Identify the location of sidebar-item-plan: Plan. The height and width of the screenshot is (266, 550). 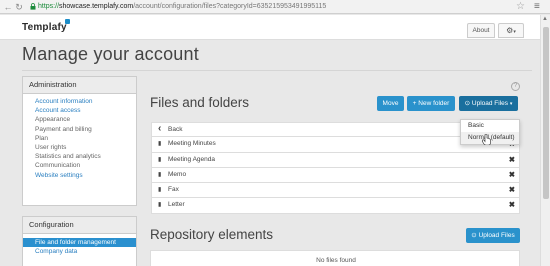
(79, 138).